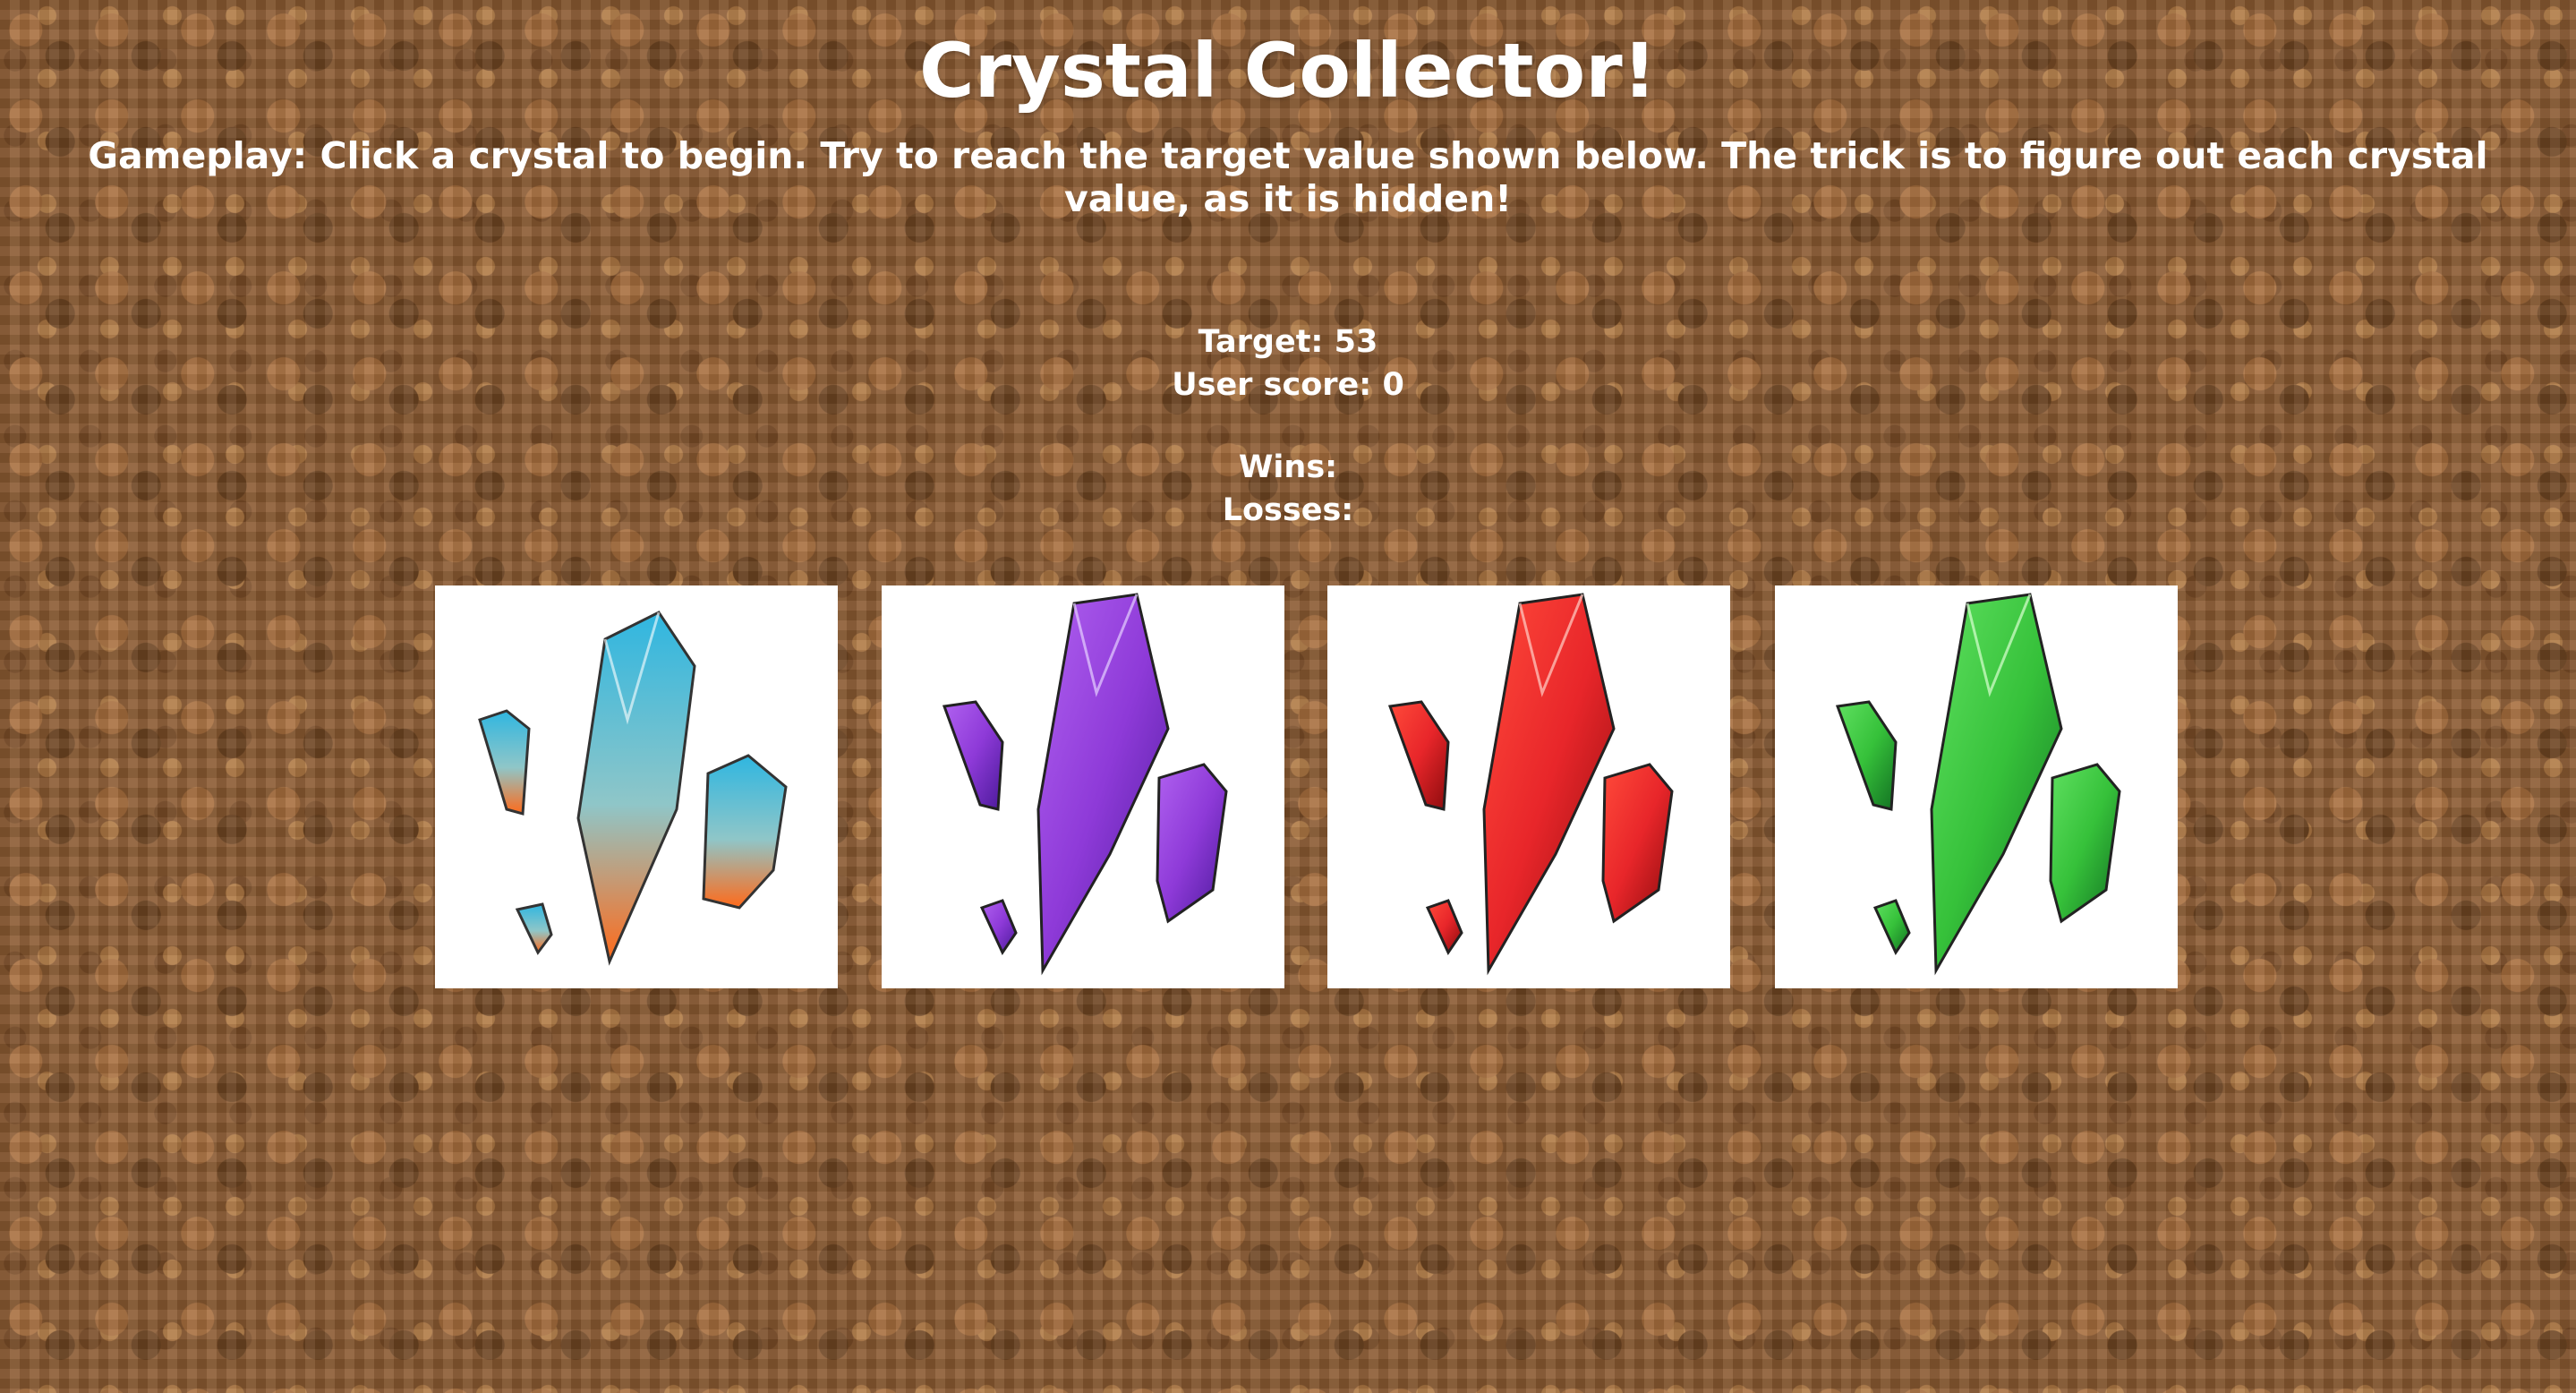 This screenshot has height=1393, width=2576. What do you see at coordinates (1261, 342) in the screenshot?
I see `target-label: Target:` at bounding box center [1261, 342].